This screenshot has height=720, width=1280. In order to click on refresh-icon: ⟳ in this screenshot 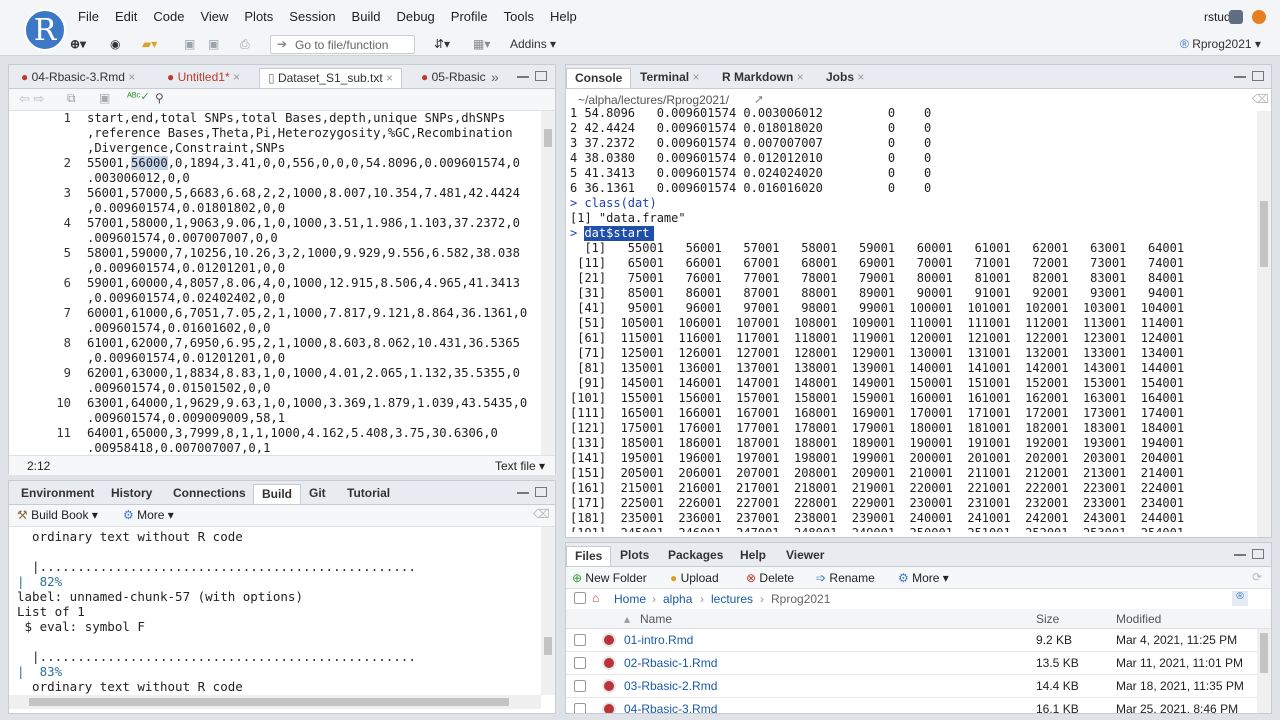, I will do `click(1257, 577)`.